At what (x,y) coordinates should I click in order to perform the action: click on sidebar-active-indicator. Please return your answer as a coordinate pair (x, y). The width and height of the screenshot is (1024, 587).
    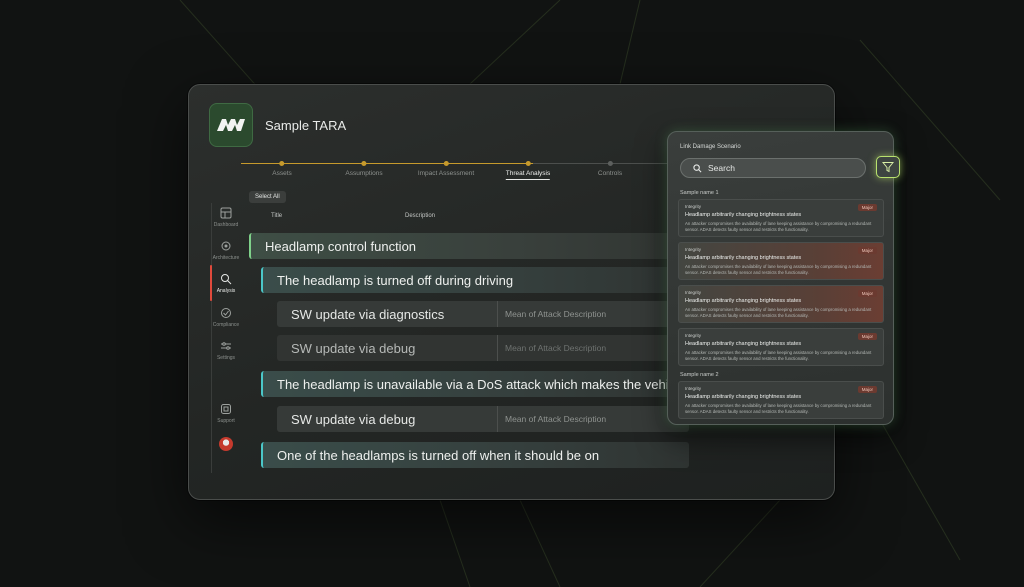
    Looking at the image, I should click on (211, 283).